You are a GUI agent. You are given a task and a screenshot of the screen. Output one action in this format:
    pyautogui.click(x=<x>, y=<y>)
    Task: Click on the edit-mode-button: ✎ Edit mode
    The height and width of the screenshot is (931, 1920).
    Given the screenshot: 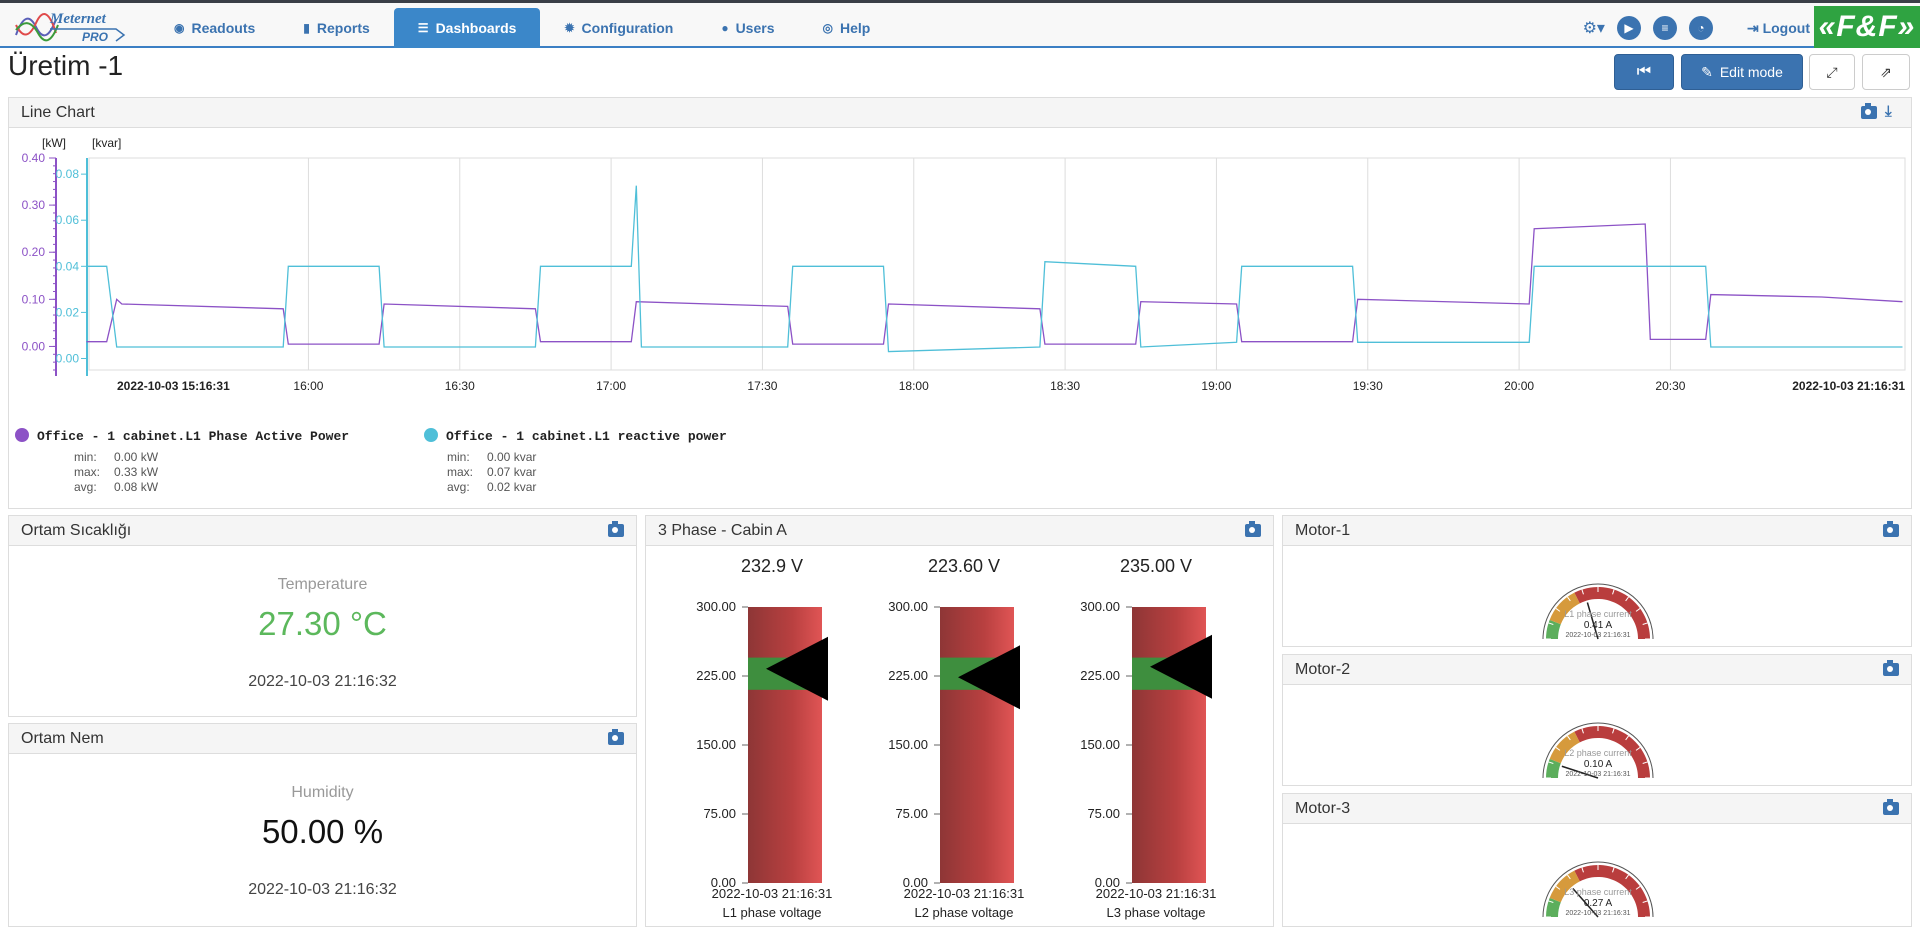 What is the action you would take?
    pyautogui.click(x=1742, y=72)
    